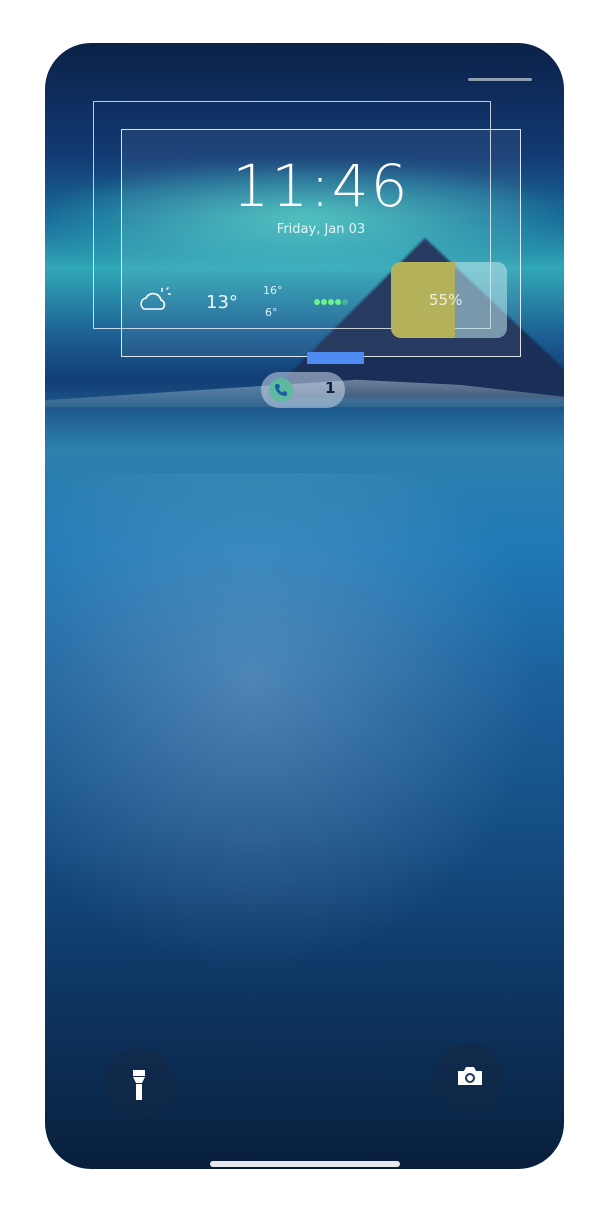 Image resolution: width=615 pixels, height=1227 pixels. I want to click on clock-time: 11:46, so click(321, 186).